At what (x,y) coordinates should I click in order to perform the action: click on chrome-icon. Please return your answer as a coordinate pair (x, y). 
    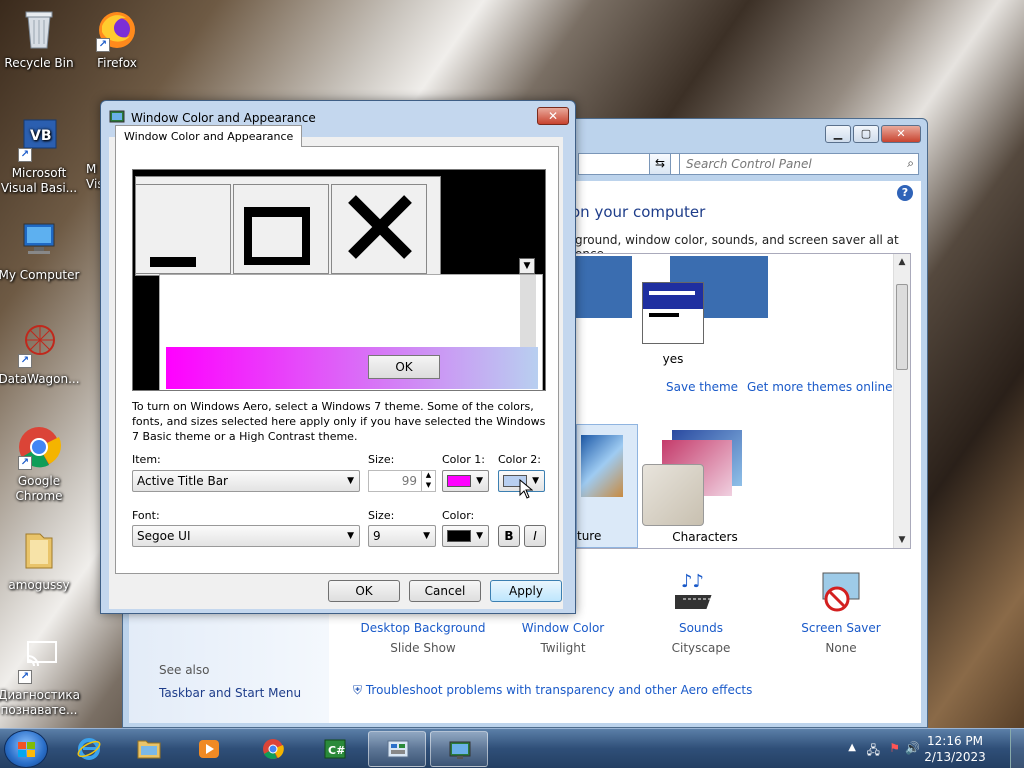
    Looking at the image, I should click on (273, 749).